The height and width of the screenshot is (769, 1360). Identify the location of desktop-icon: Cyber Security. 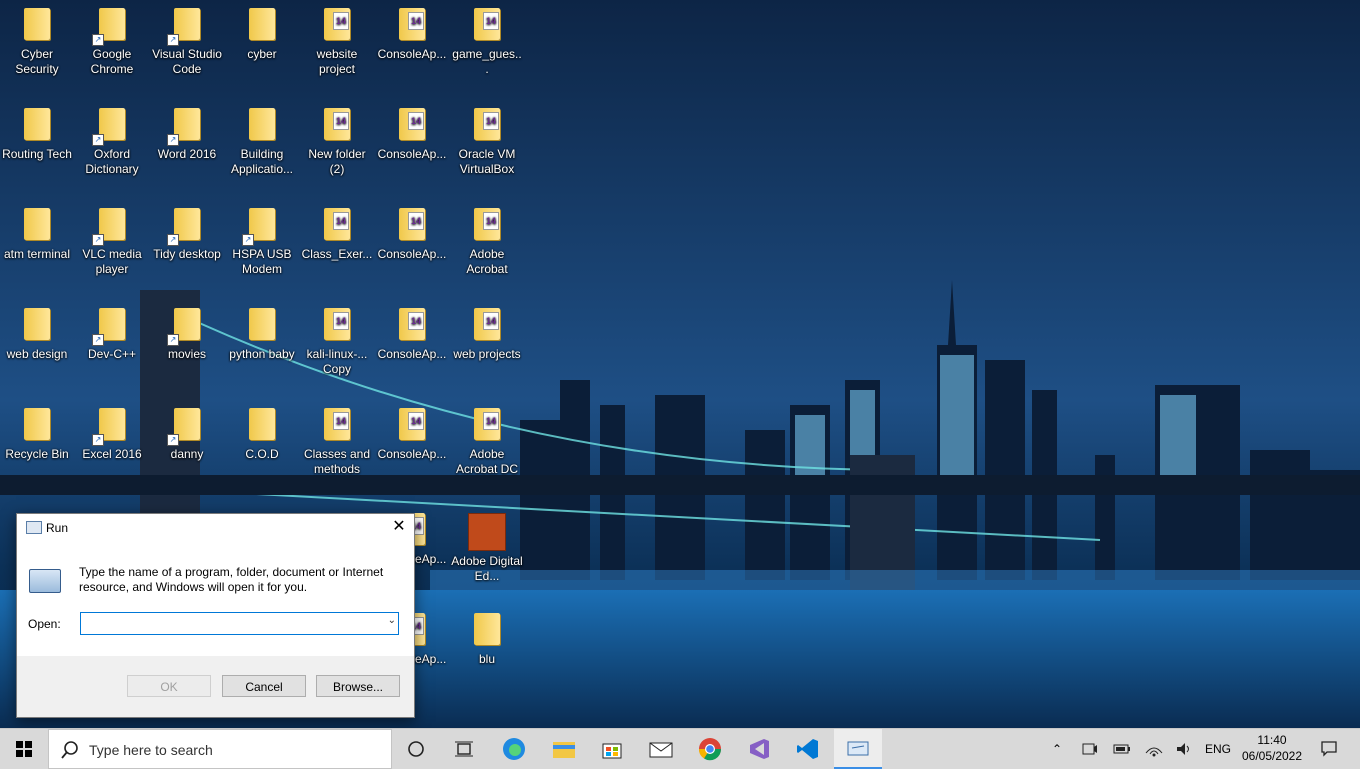
(37, 38).